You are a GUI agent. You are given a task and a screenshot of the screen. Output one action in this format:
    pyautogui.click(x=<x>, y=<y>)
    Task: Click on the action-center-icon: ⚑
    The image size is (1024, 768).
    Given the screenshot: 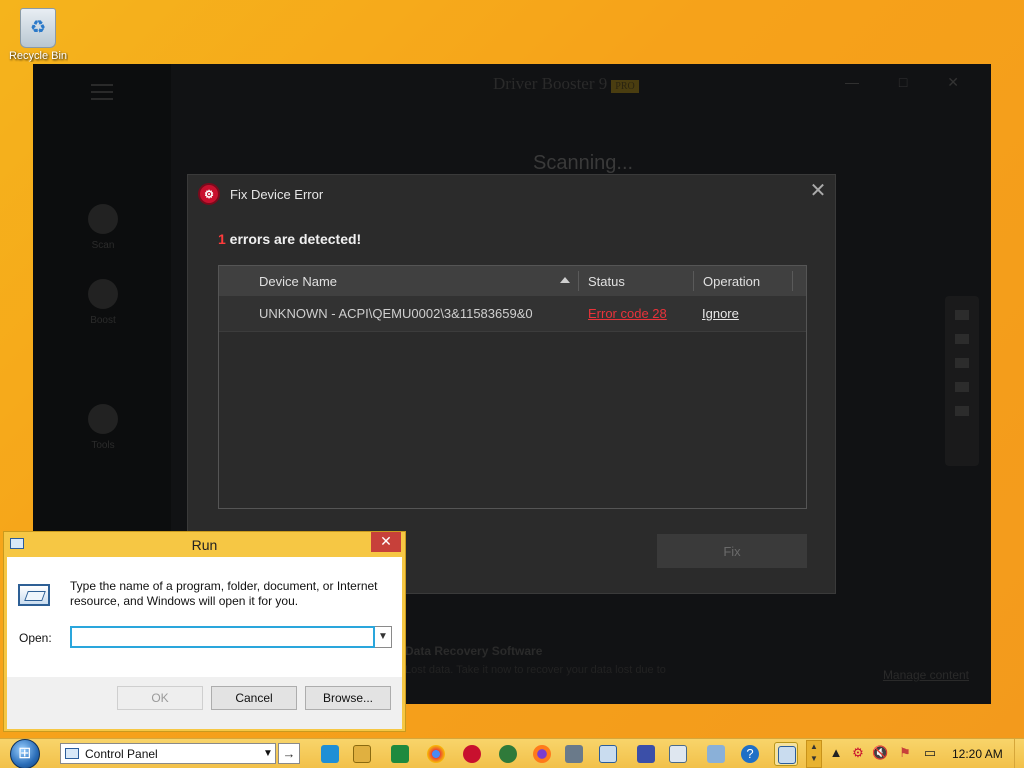 What is the action you would take?
    pyautogui.click(x=905, y=753)
    